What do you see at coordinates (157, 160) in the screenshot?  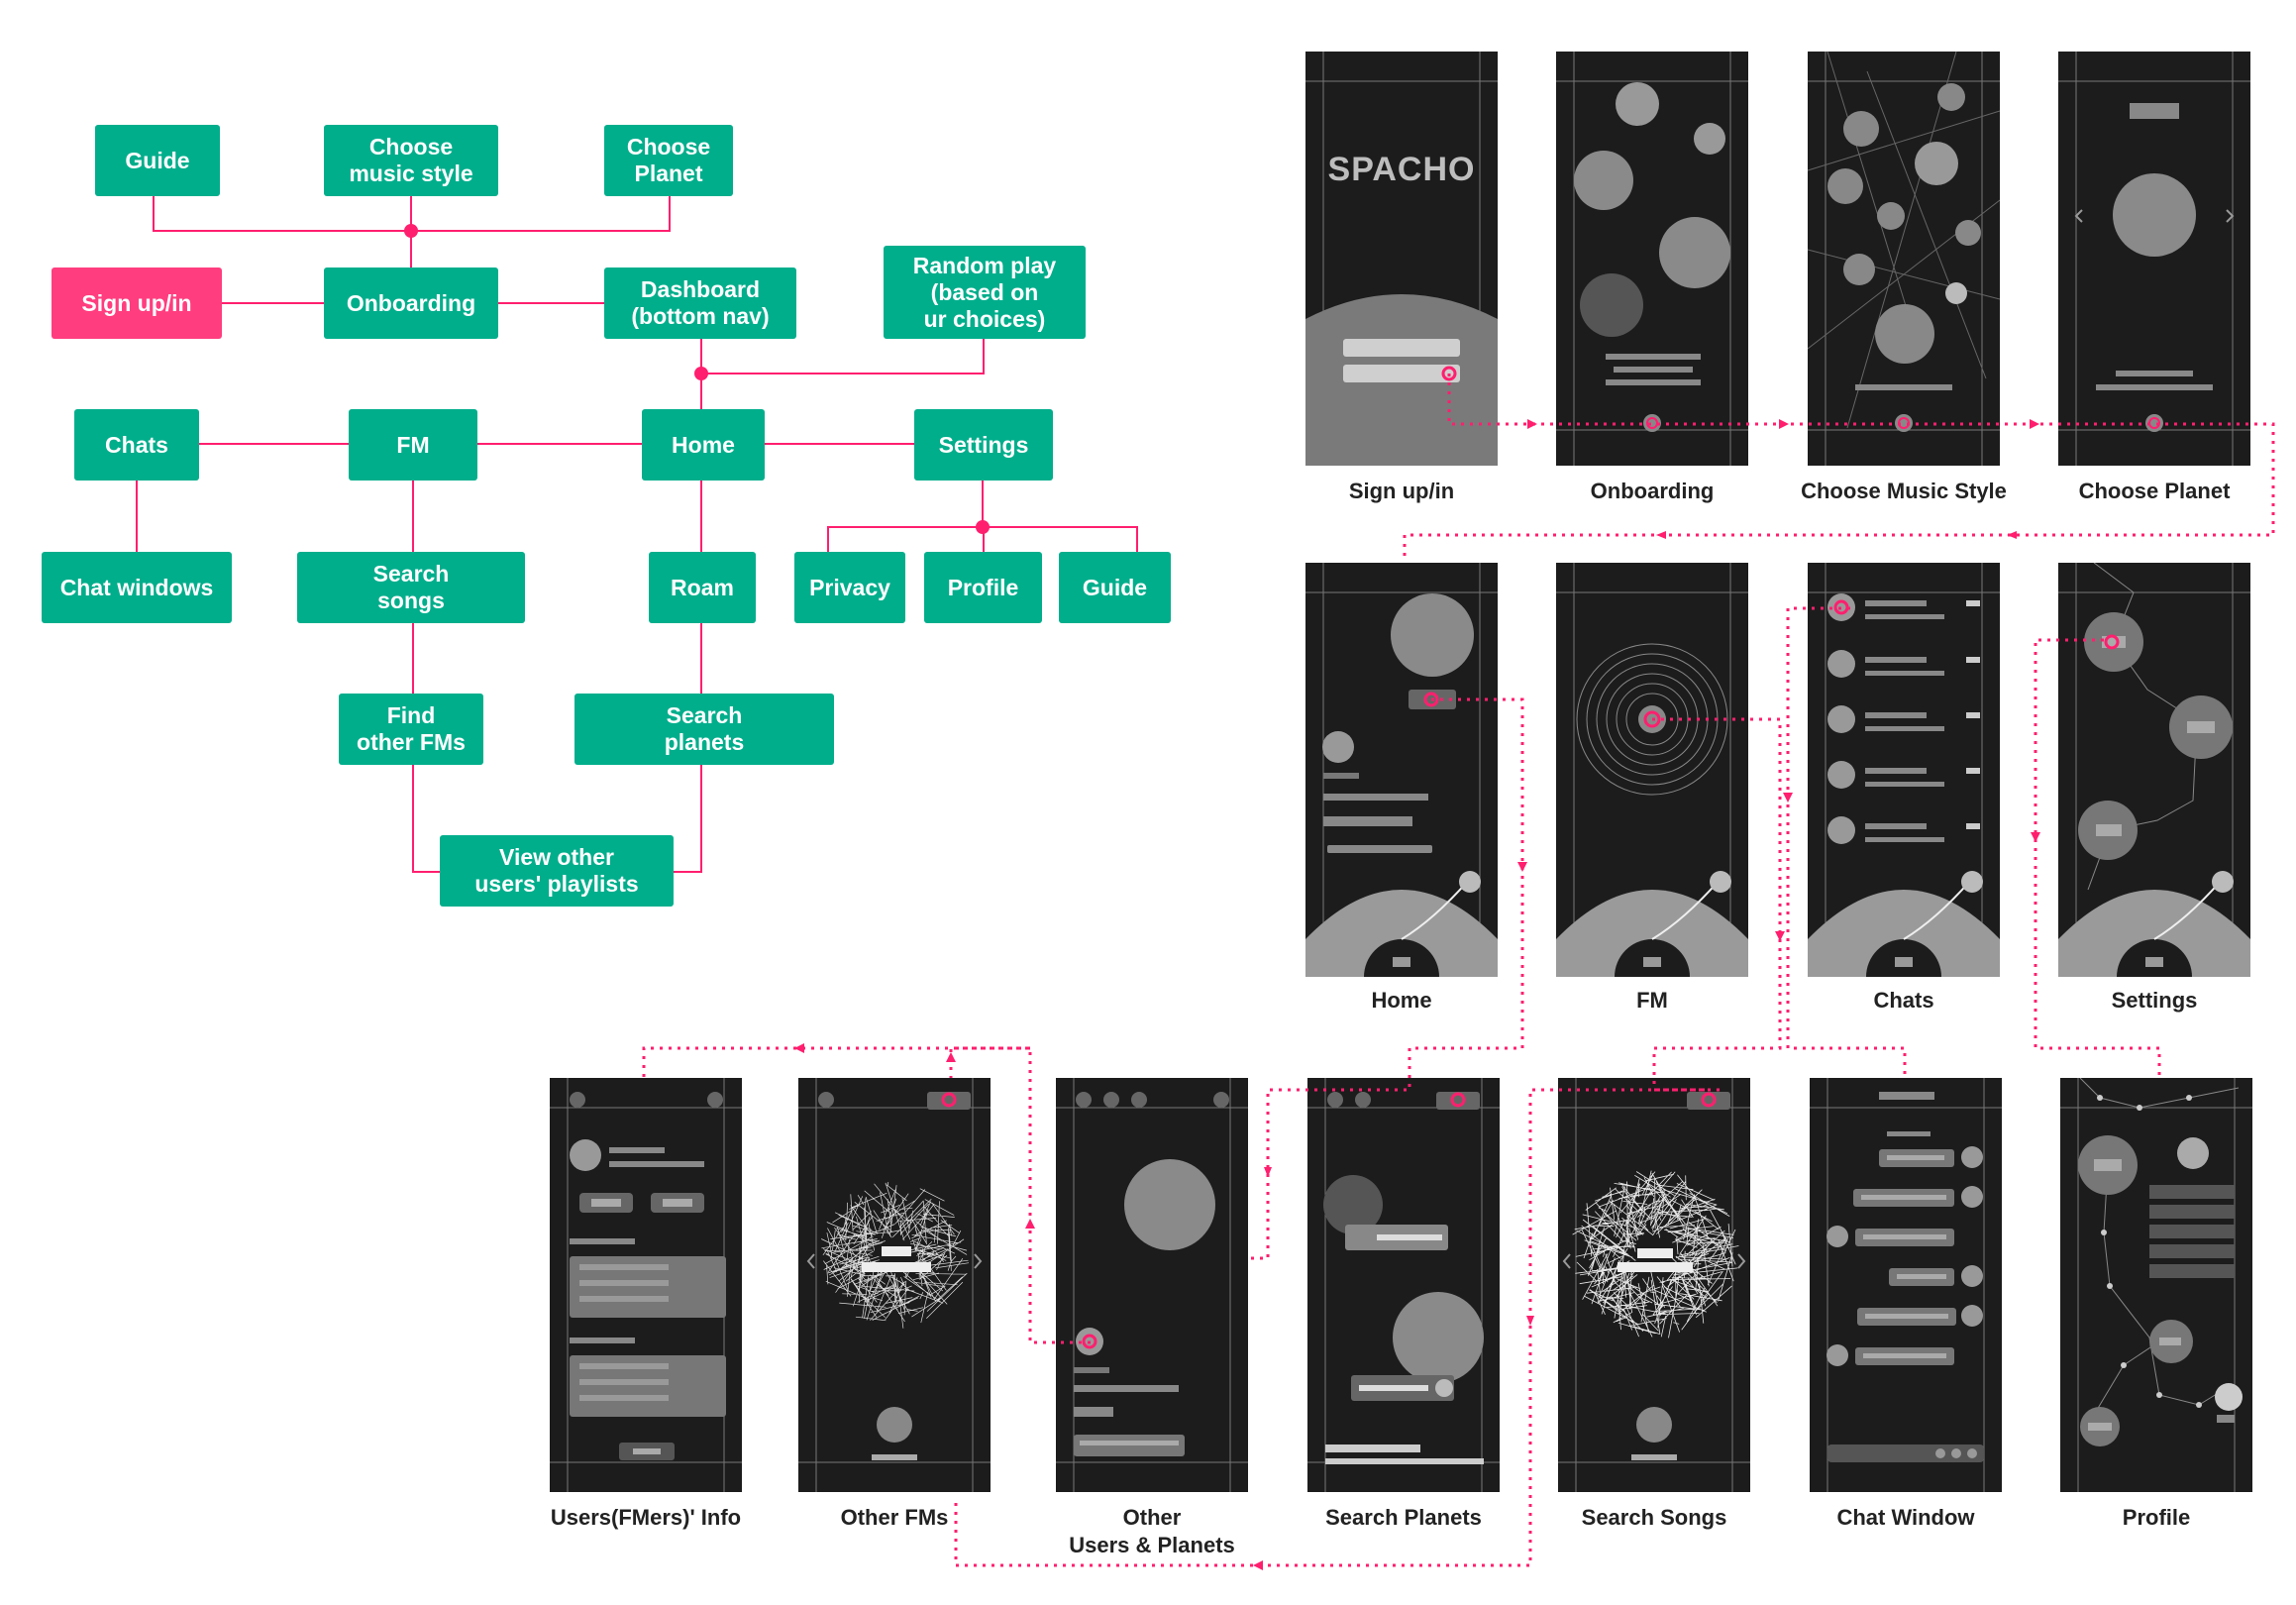 I see `node-guide-top: Guide` at bounding box center [157, 160].